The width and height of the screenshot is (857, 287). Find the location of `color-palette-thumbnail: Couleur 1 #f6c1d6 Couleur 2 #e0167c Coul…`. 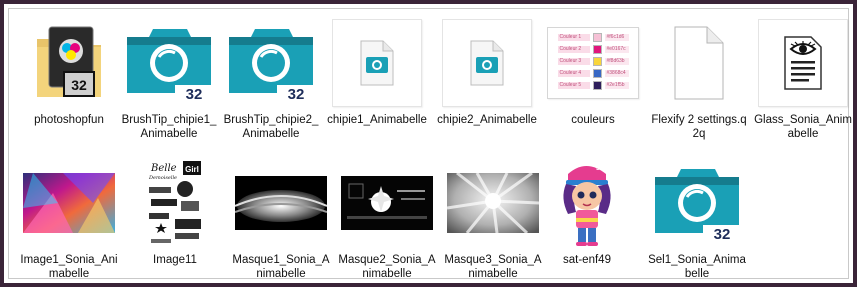

color-palette-thumbnail: Couleur 1 #f6c1d6 Couleur 2 #e0167c Coul… is located at coordinates (593, 63).